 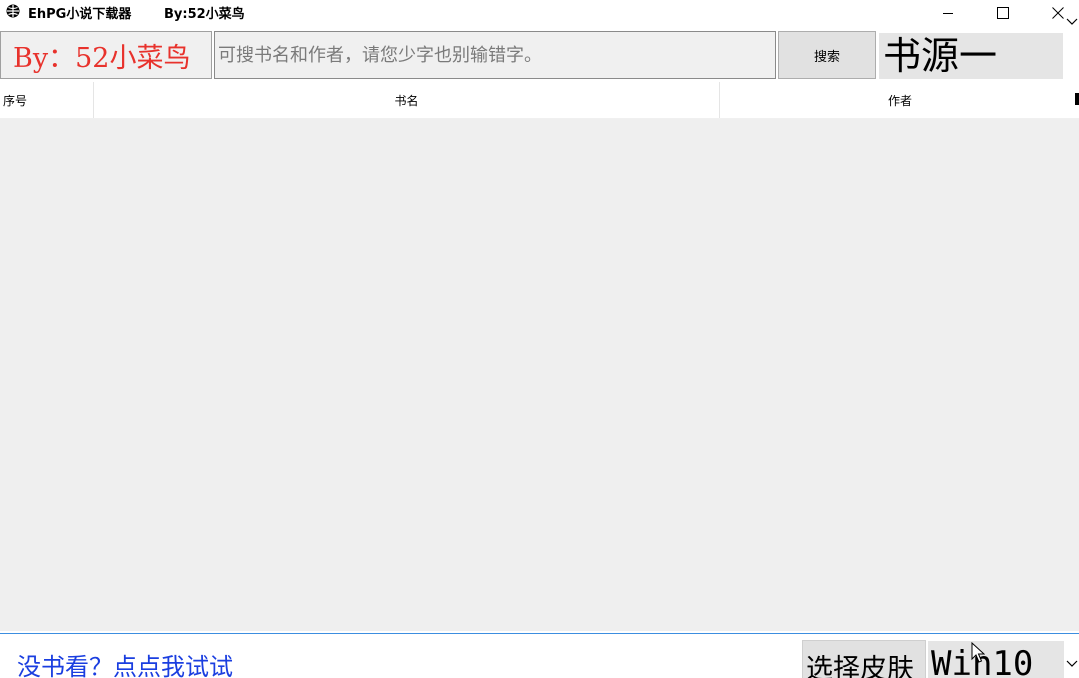 I want to click on source-select-value: 书源一, so click(x=971, y=56).